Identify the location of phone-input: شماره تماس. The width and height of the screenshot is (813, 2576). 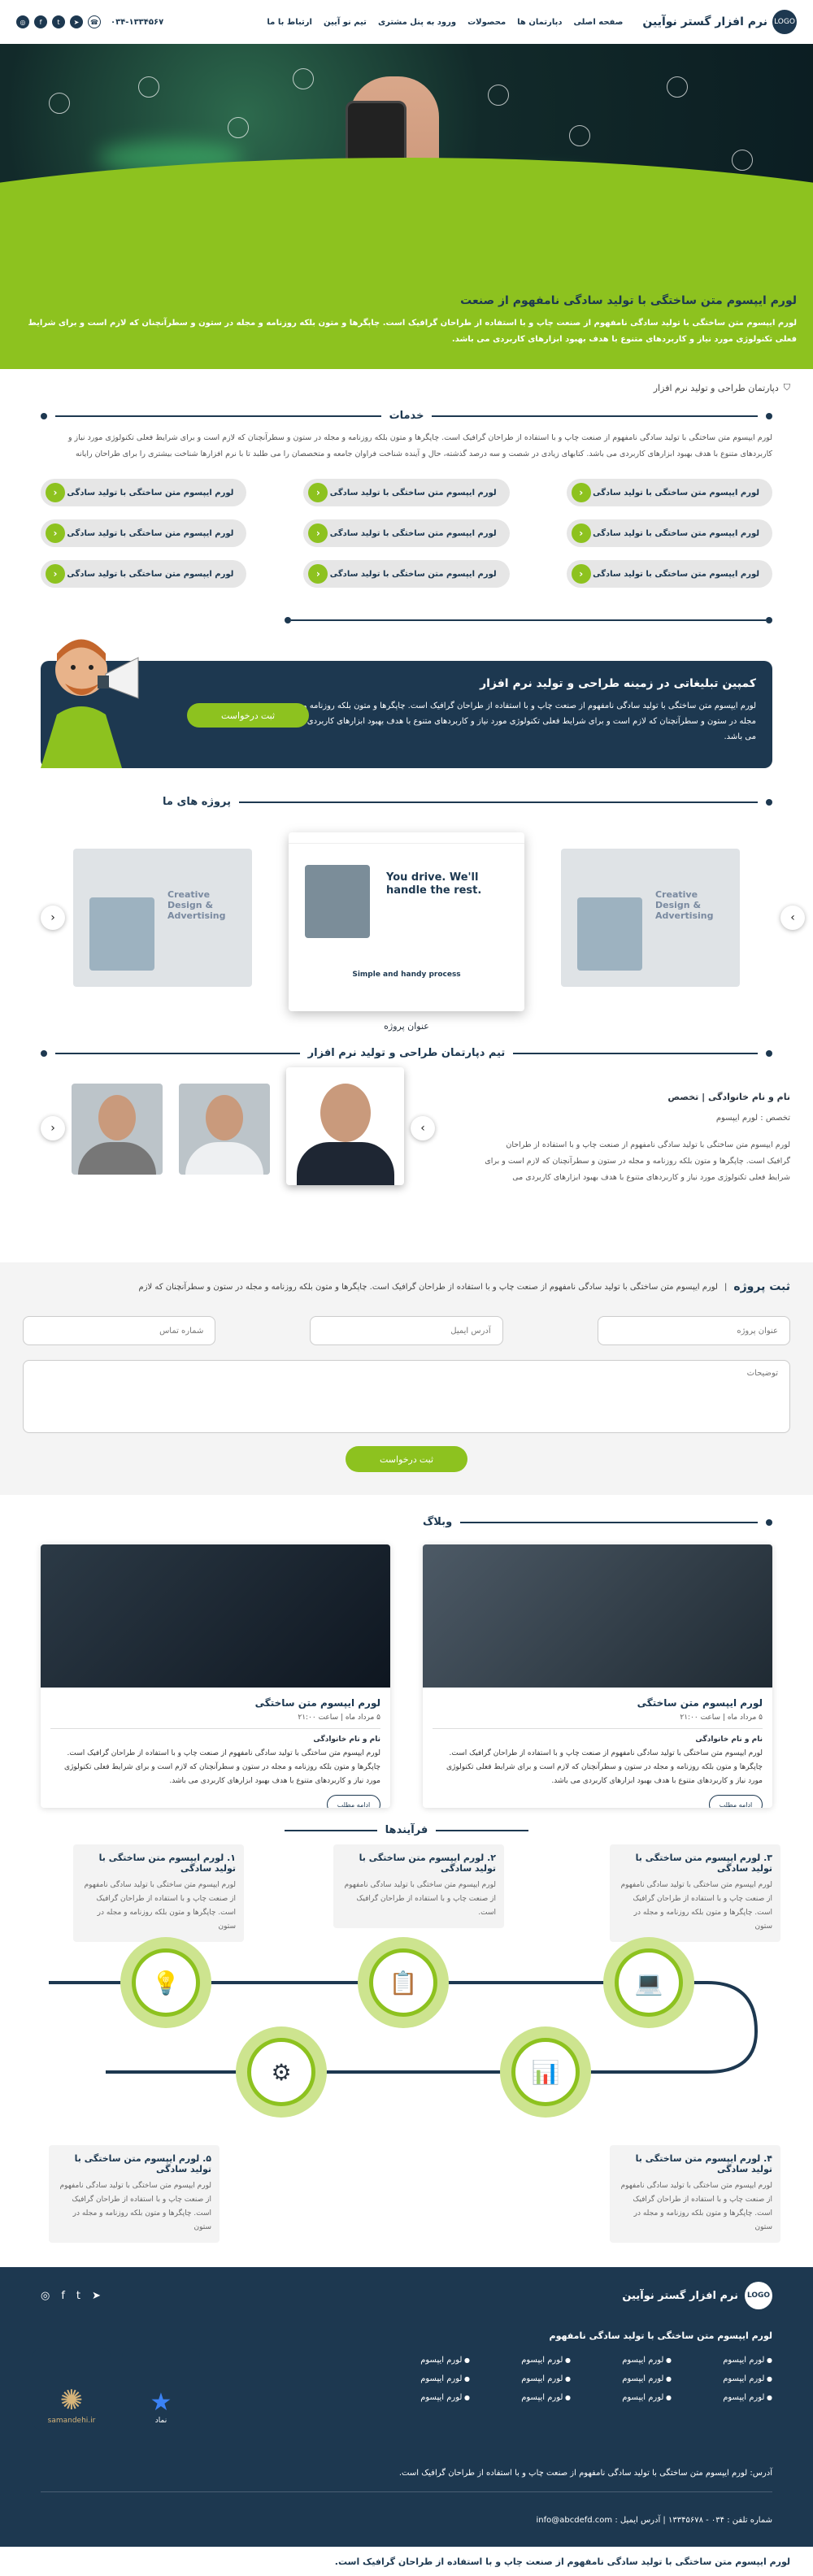
(119, 1330).